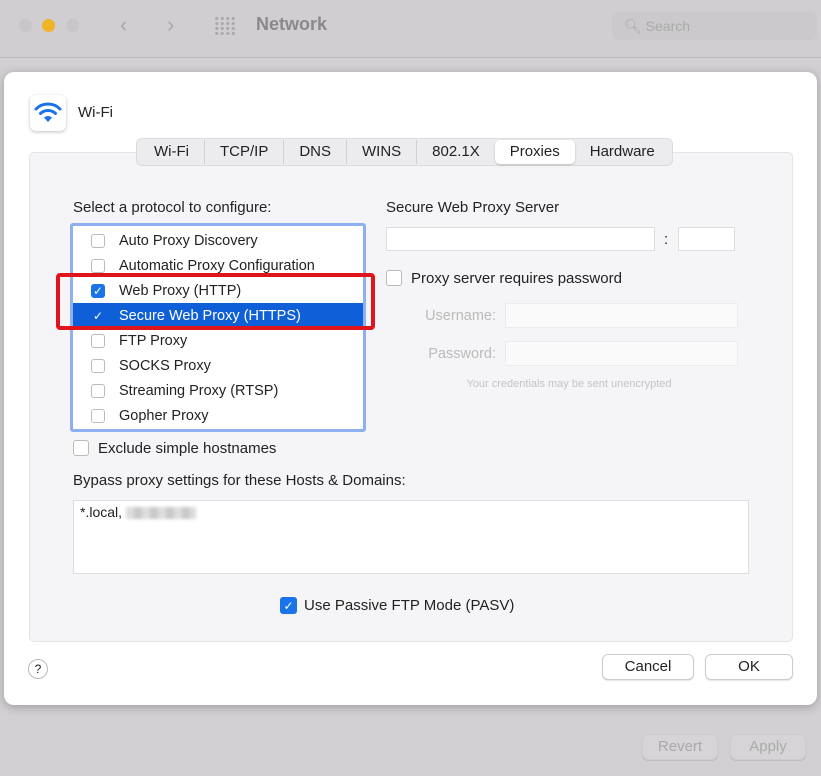  Describe the element at coordinates (622, 152) in the screenshot. I see `tab-hardware: Hardware` at that location.